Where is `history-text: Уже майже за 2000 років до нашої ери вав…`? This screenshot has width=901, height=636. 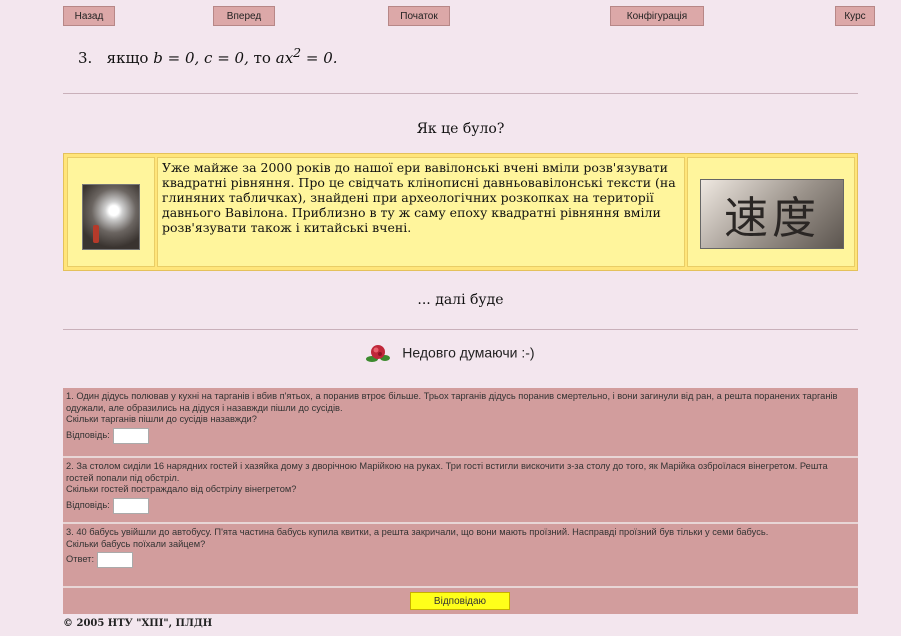
history-text: Уже майже за 2000 років до нашої ери вав… is located at coordinates (421, 212).